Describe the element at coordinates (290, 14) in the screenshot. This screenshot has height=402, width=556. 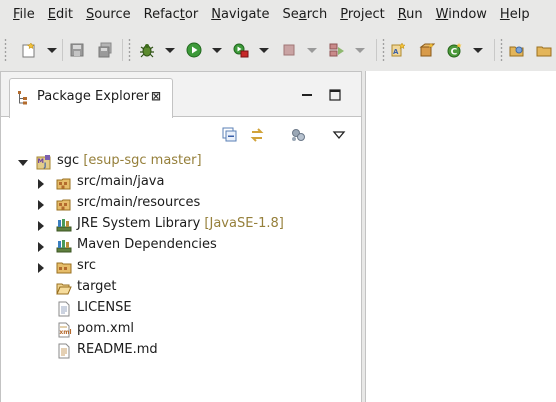
I see `menu-search-label: Se` at that location.